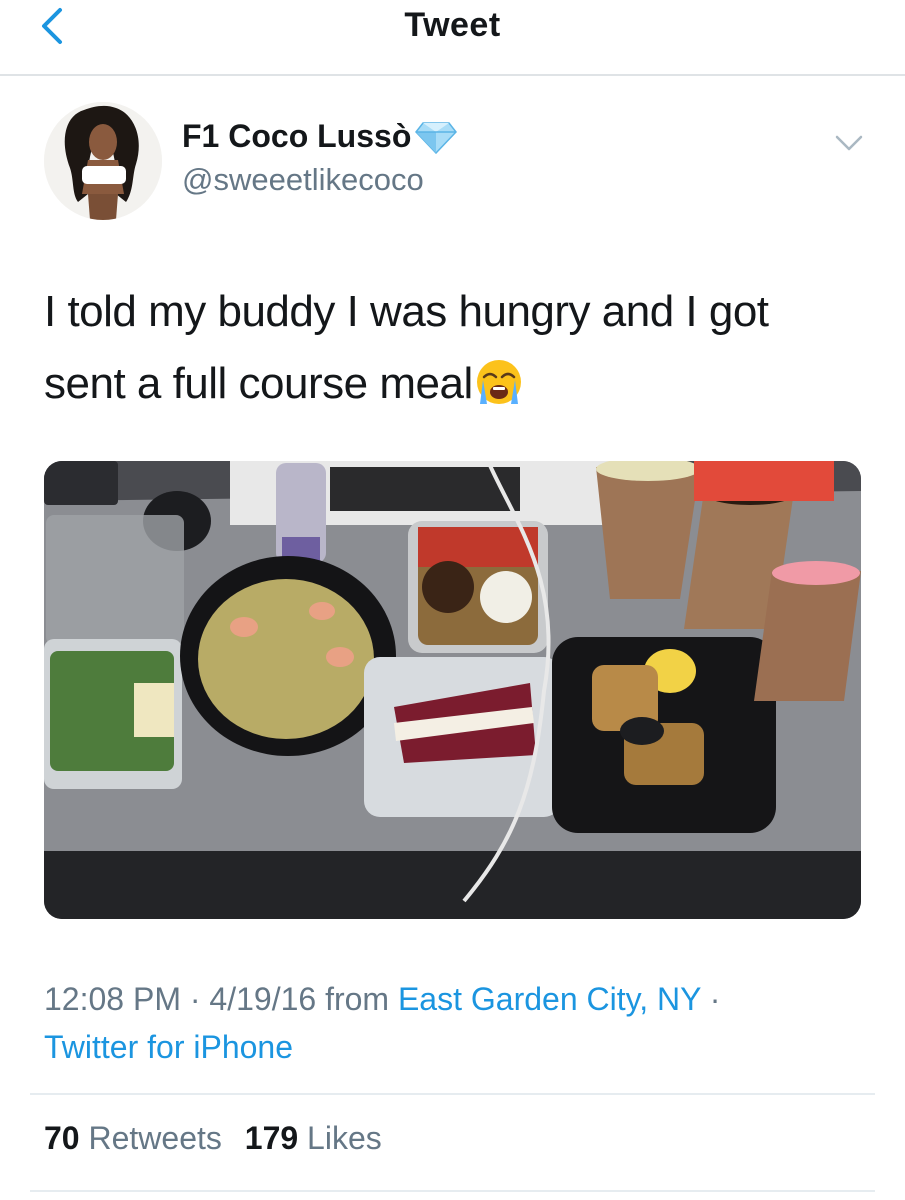 The image size is (905, 1200). What do you see at coordinates (452, 25) in the screenshot?
I see `page-title: Tweet` at bounding box center [452, 25].